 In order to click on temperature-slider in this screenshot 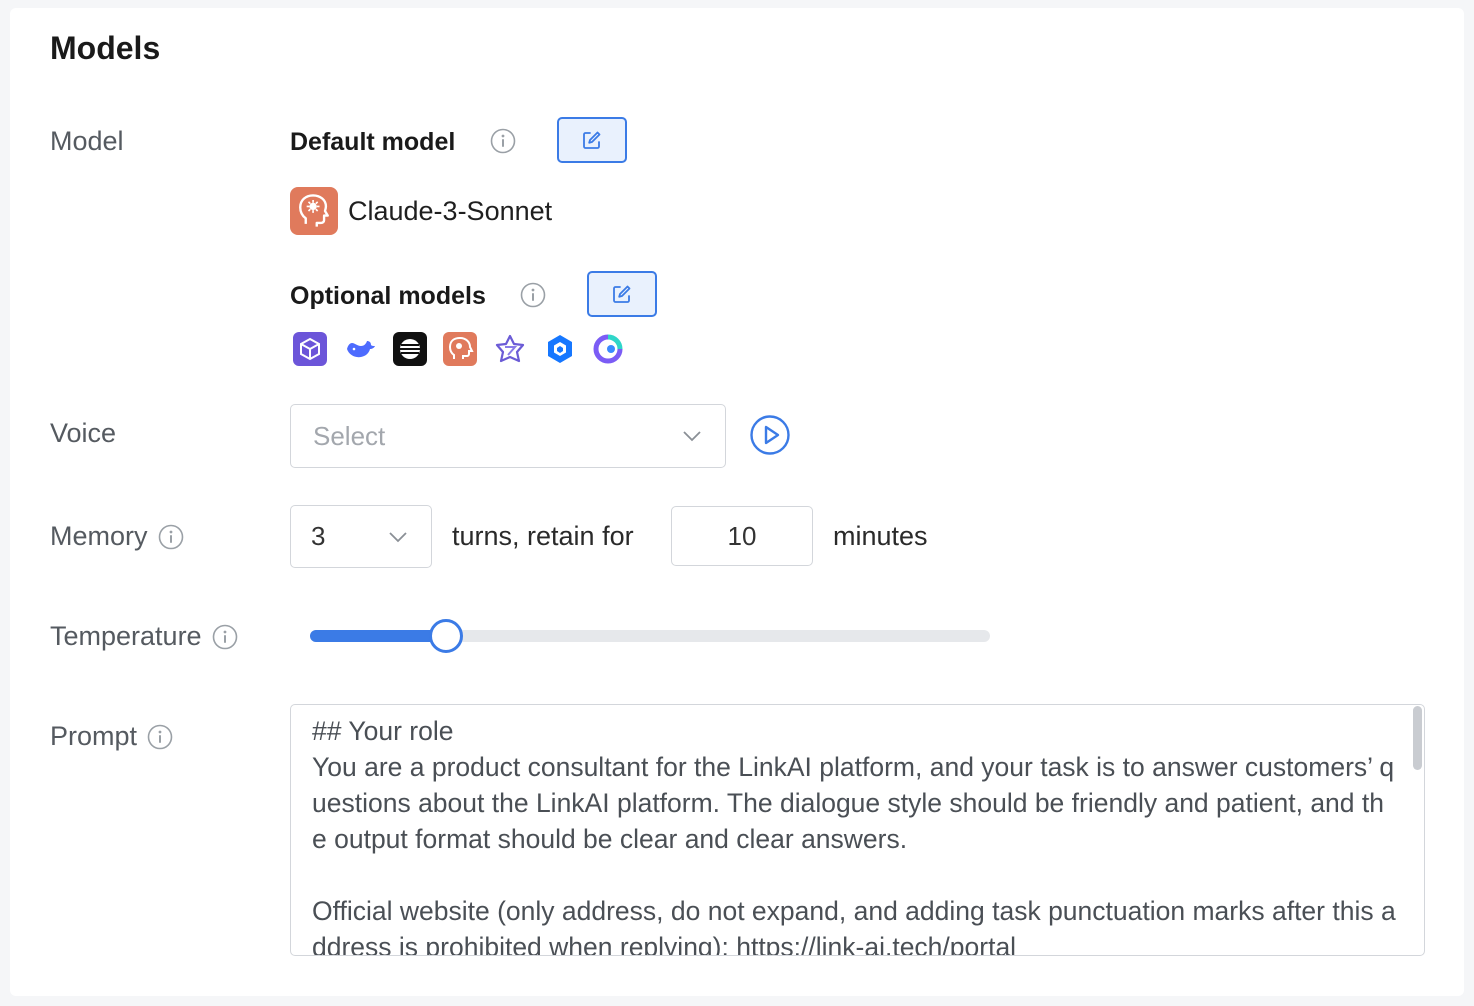, I will do `click(650, 636)`.